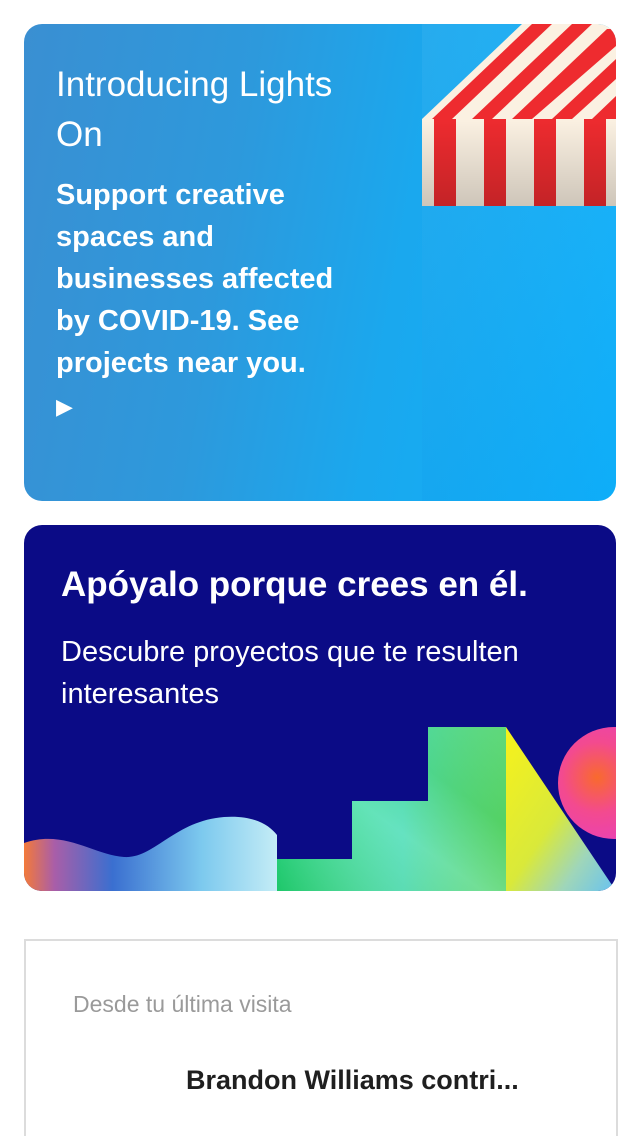  Describe the element at coordinates (194, 109) in the screenshot. I see `lights-on-title: Introducing Lights On` at that location.